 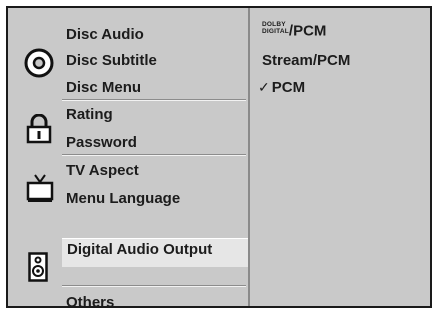 I want to click on speaker-icon, so click(x=38, y=269).